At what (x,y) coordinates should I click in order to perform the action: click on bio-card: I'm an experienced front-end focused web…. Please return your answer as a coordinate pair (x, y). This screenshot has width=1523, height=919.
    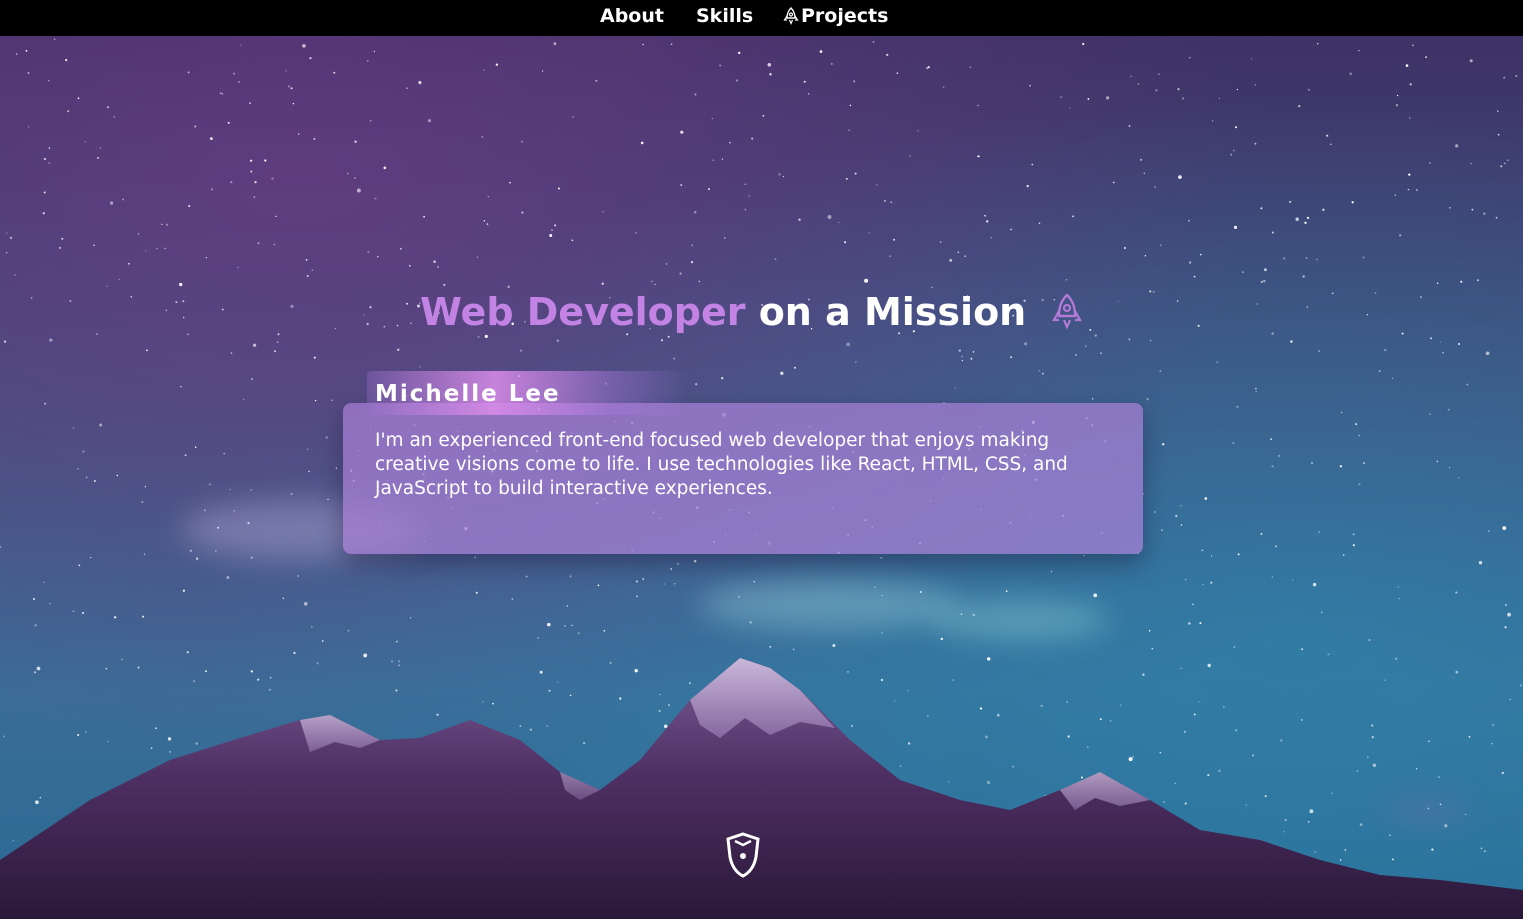
    Looking at the image, I should click on (743, 478).